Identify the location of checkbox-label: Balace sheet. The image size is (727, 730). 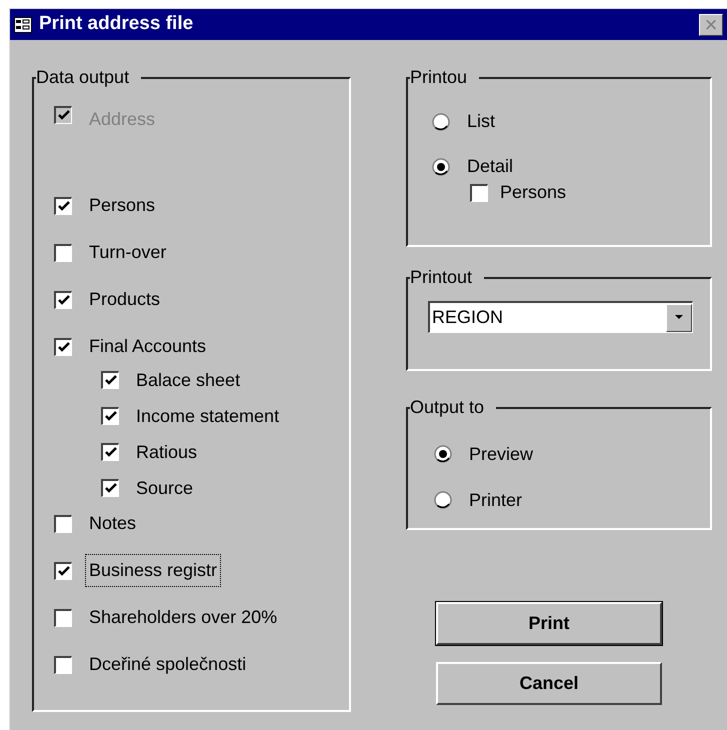
(188, 380).